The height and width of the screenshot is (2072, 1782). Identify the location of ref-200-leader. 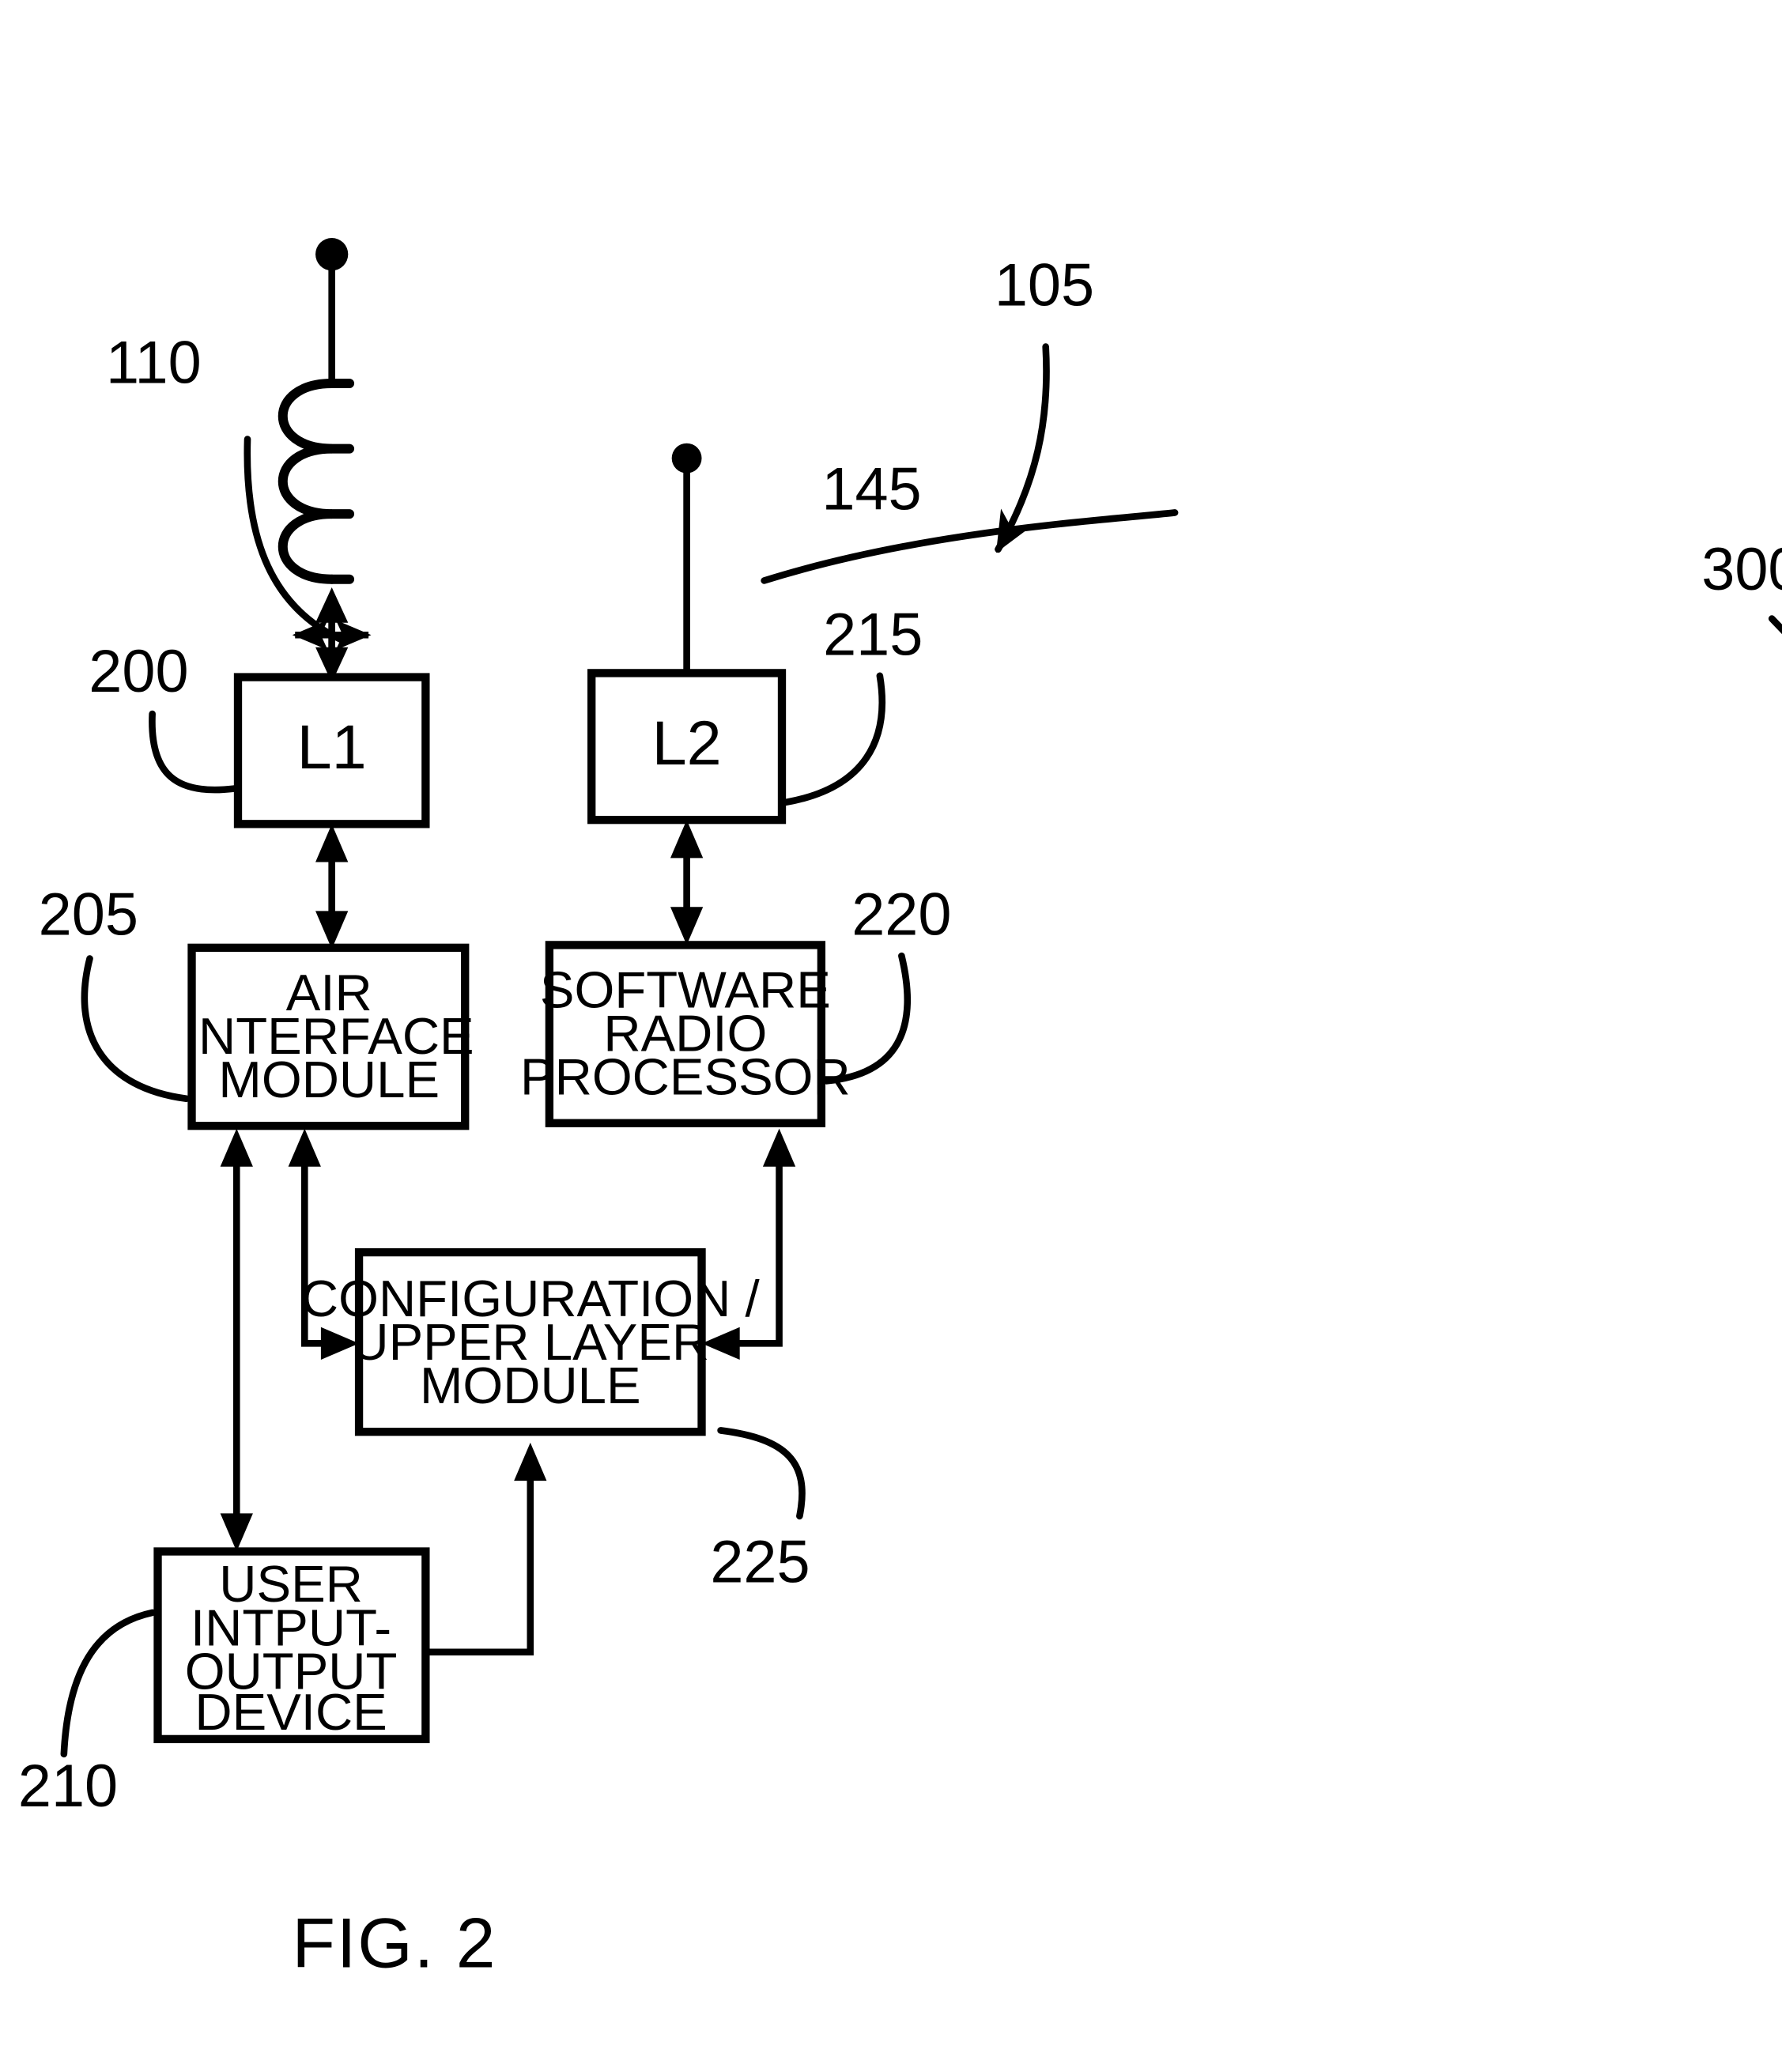
(193, 752).